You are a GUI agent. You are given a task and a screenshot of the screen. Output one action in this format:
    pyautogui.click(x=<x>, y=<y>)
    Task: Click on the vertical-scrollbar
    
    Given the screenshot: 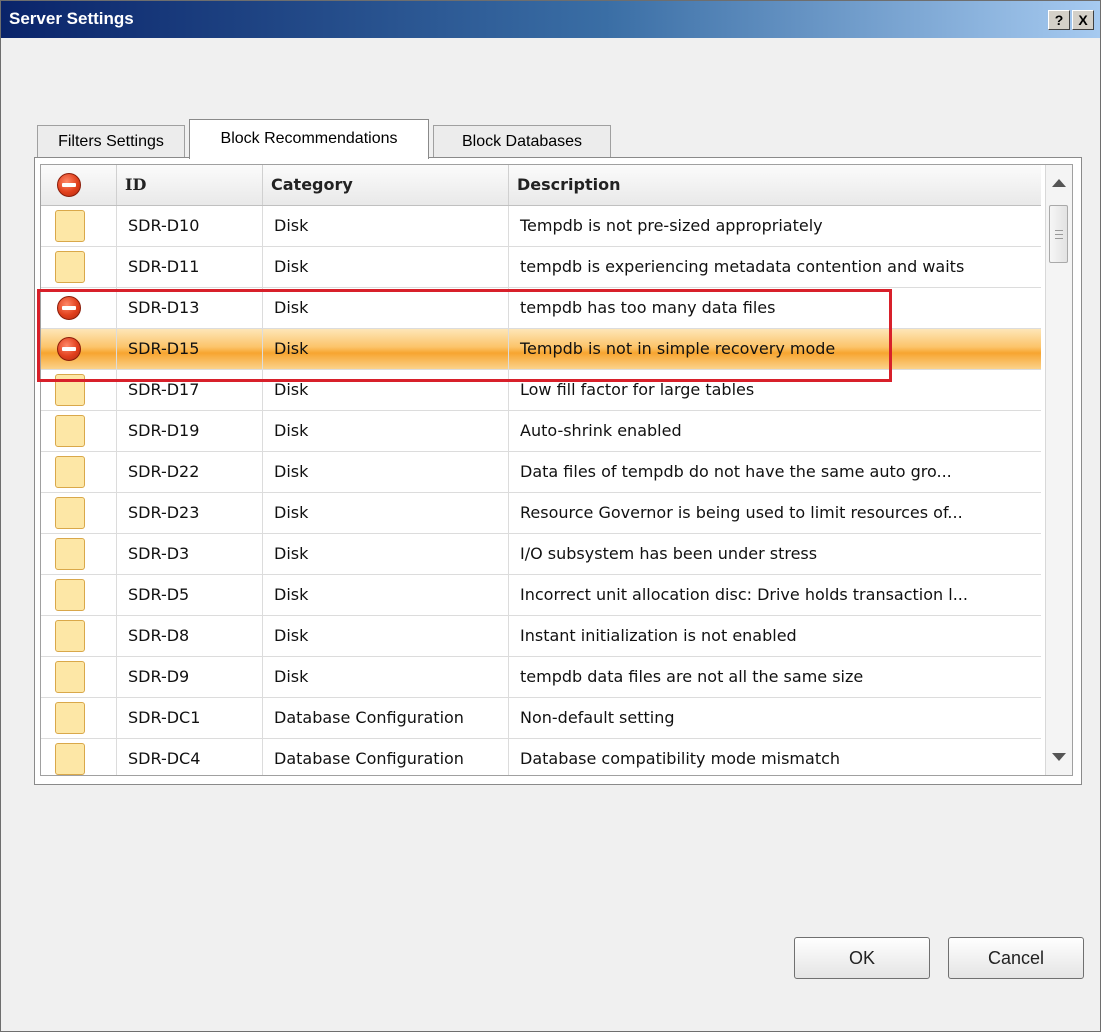 What is the action you would take?
    pyautogui.click(x=1058, y=470)
    